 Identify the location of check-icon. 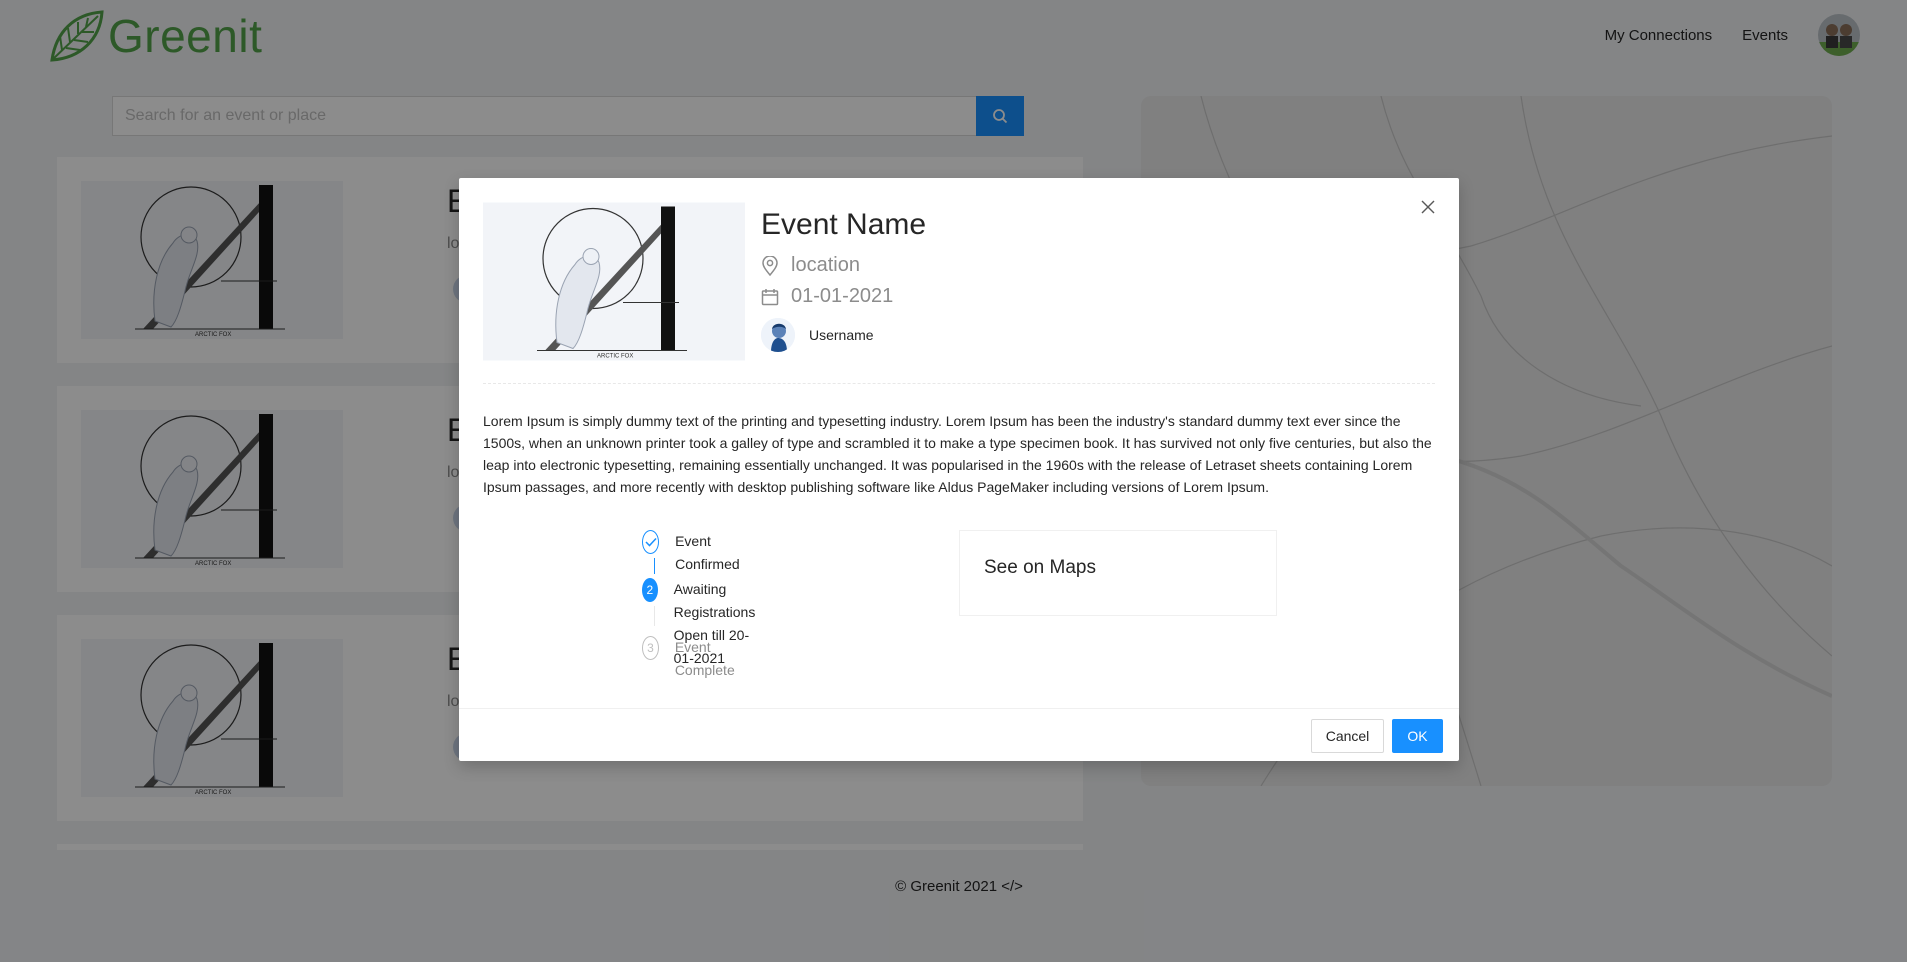
(651, 542).